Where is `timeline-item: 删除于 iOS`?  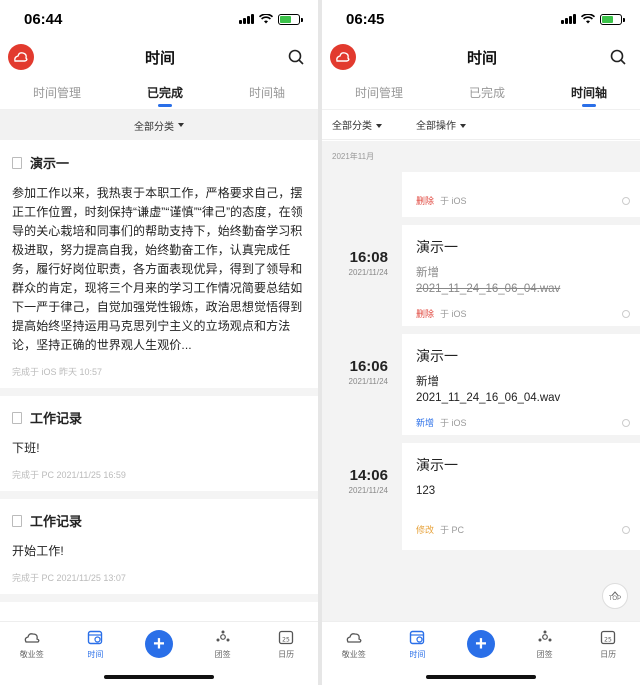
timeline-item: 删除于 iOS is located at coordinates (481, 194).